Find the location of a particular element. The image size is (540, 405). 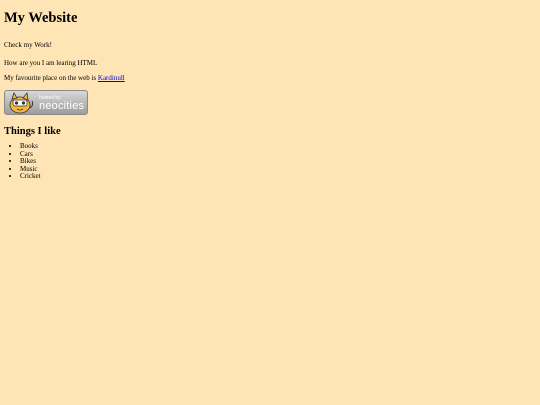

question-text: How are you I am learing HTML is located at coordinates (51, 63).